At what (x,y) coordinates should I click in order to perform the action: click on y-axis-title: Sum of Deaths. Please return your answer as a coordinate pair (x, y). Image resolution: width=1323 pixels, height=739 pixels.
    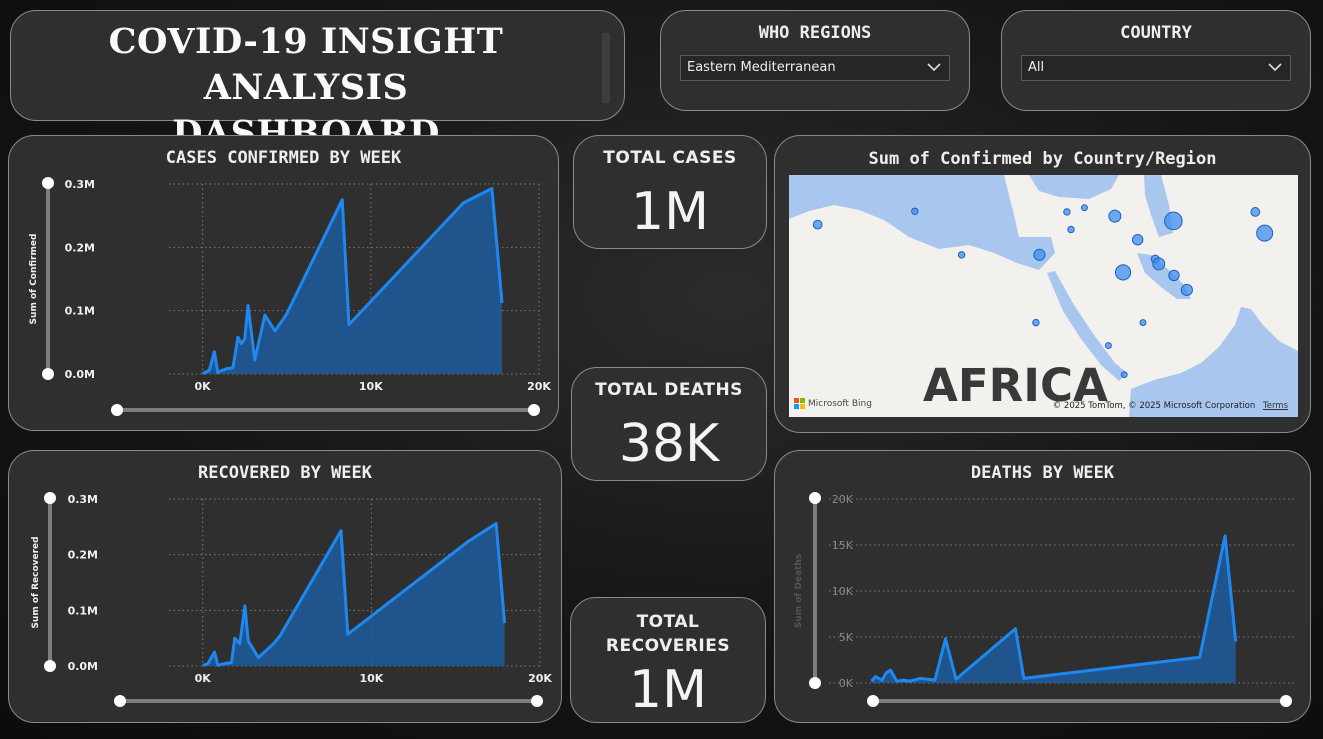
    Looking at the image, I should click on (799, 591).